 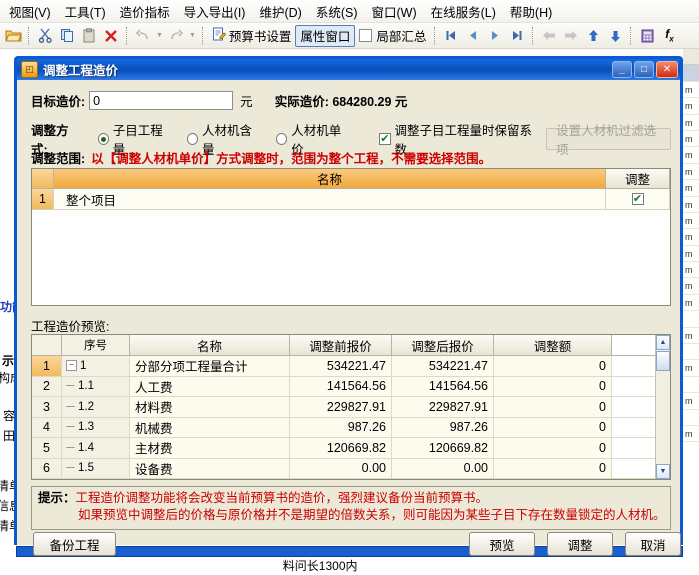 What do you see at coordinates (401, 37) in the screenshot?
I see `local-summary-label: 局部汇总` at bounding box center [401, 37].